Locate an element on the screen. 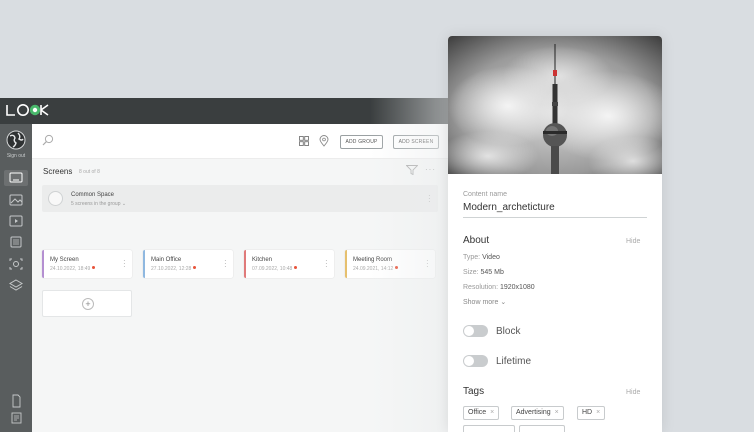 The width and height of the screenshot is (754, 432). tag-chip: Advertising × is located at coordinates (537, 413).